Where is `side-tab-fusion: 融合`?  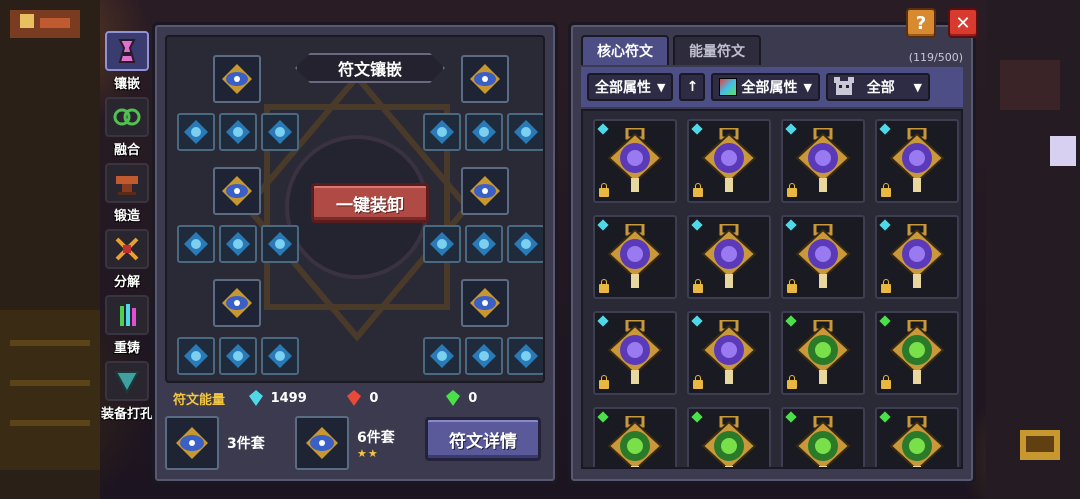 side-tab-fusion: 融合 is located at coordinates (127, 126).